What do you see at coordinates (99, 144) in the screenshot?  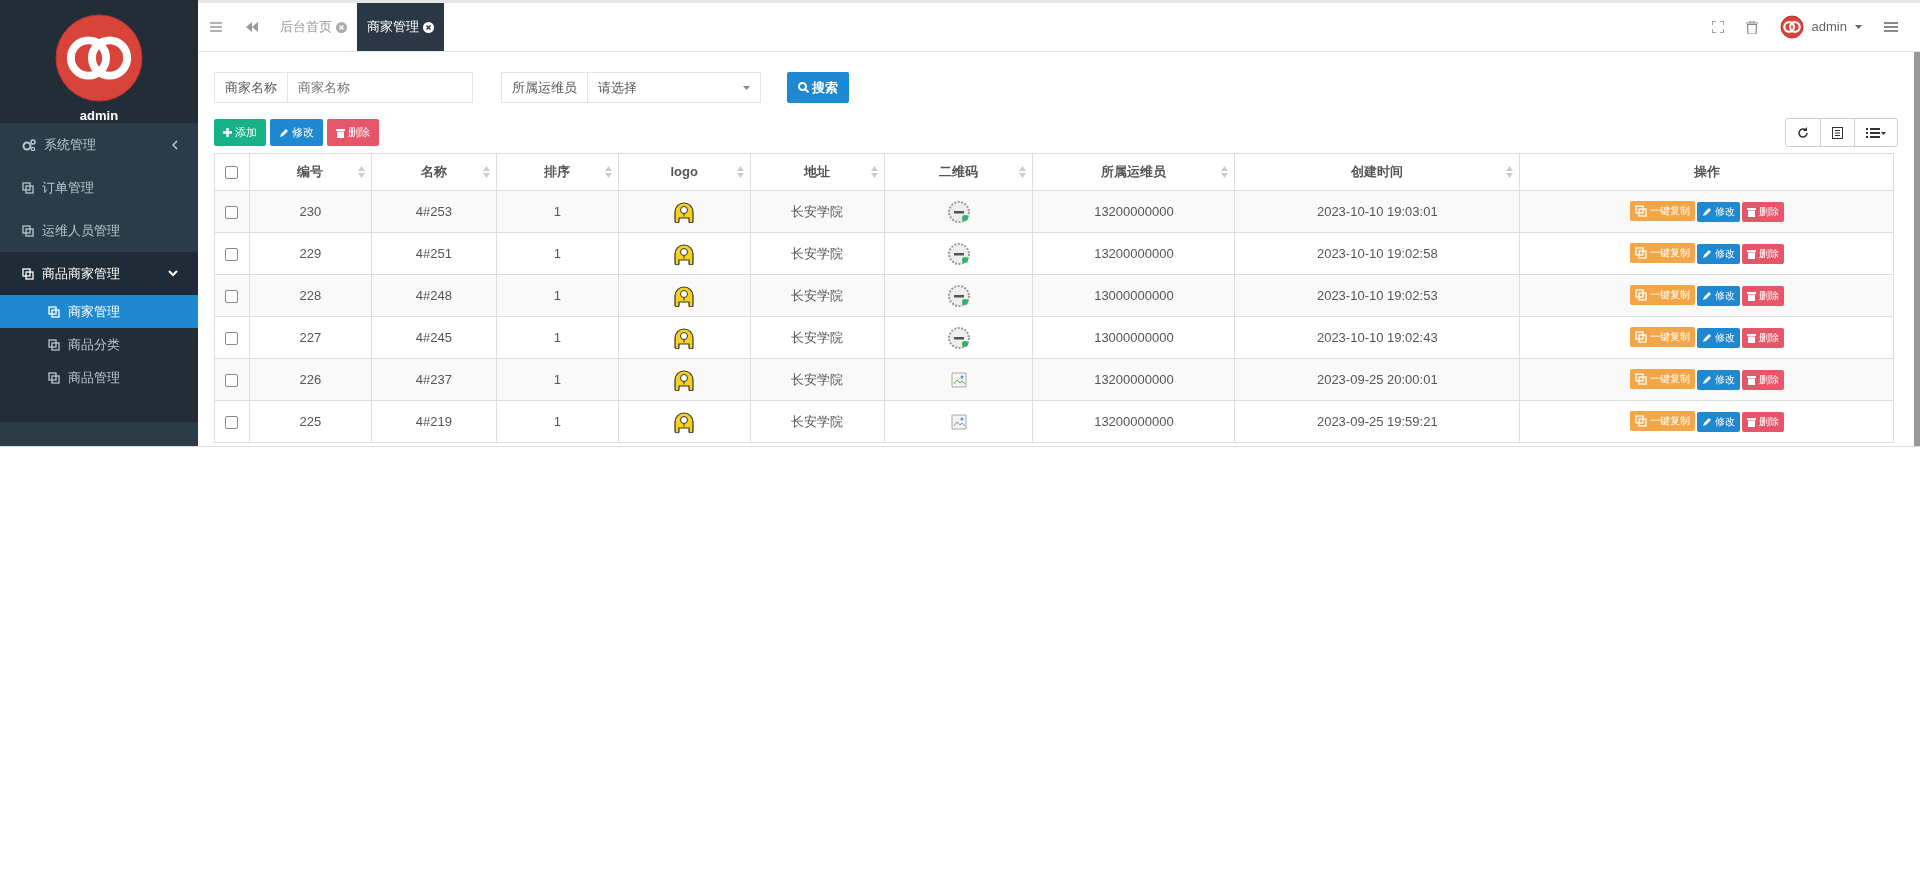 I see `menu-item: 系统管理` at bounding box center [99, 144].